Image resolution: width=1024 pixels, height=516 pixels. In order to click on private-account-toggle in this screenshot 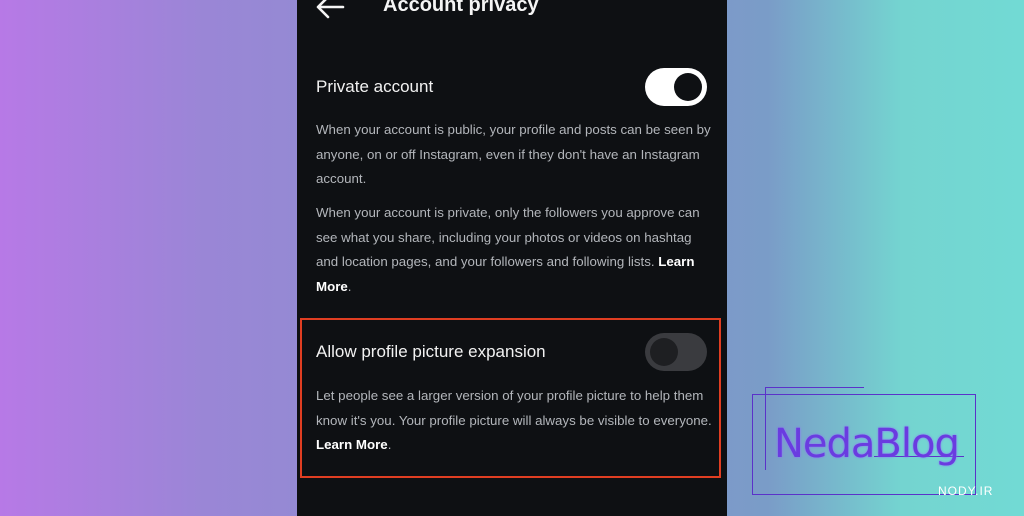, I will do `click(676, 87)`.